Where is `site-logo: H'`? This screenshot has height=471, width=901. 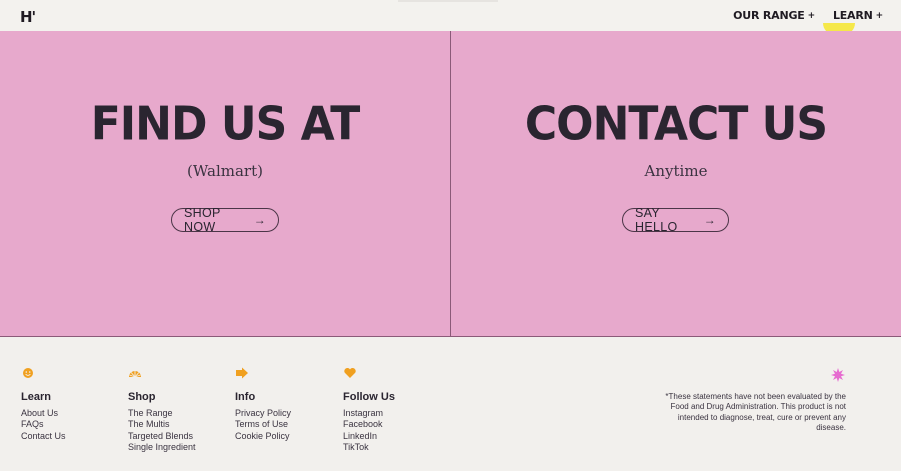
site-logo: H' is located at coordinates (28, 17).